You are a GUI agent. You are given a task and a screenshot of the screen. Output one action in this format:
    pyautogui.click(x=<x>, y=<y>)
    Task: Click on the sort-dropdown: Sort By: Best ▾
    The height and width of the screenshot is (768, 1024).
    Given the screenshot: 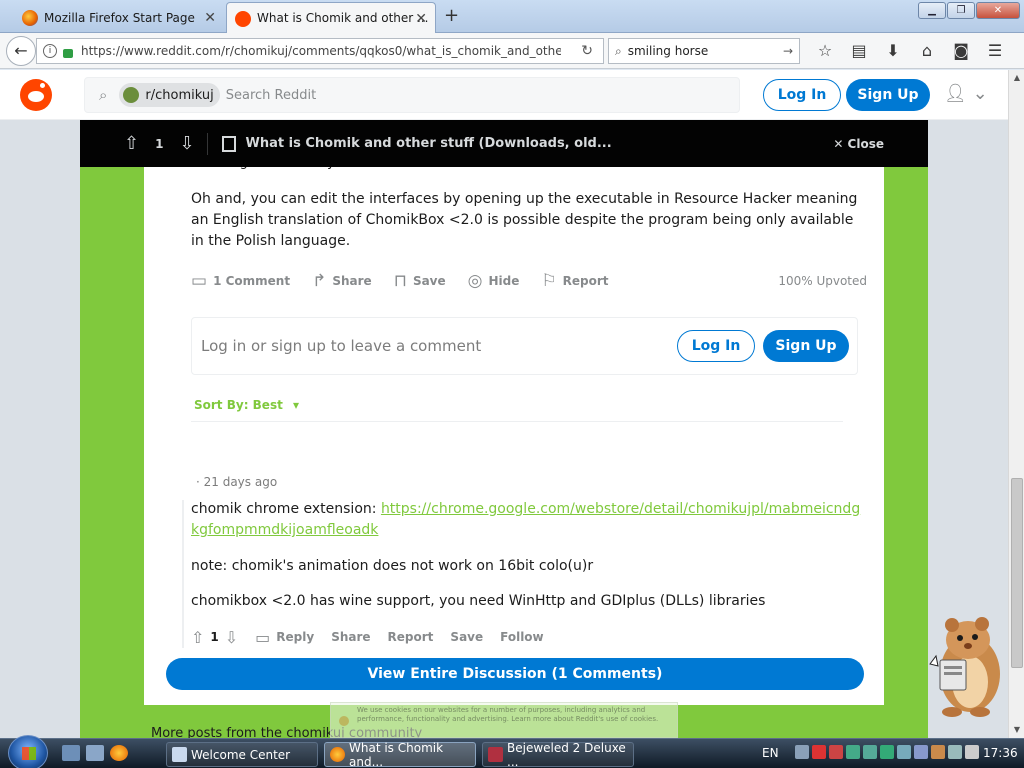 What is the action you would take?
    pyautogui.click(x=246, y=405)
    